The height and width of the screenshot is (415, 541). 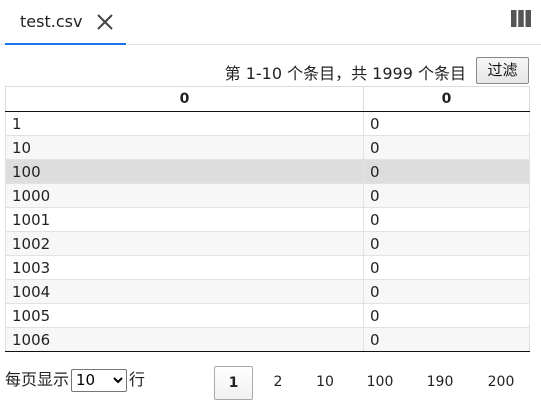 I want to click on table-cell: 1001, so click(x=184, y=219).